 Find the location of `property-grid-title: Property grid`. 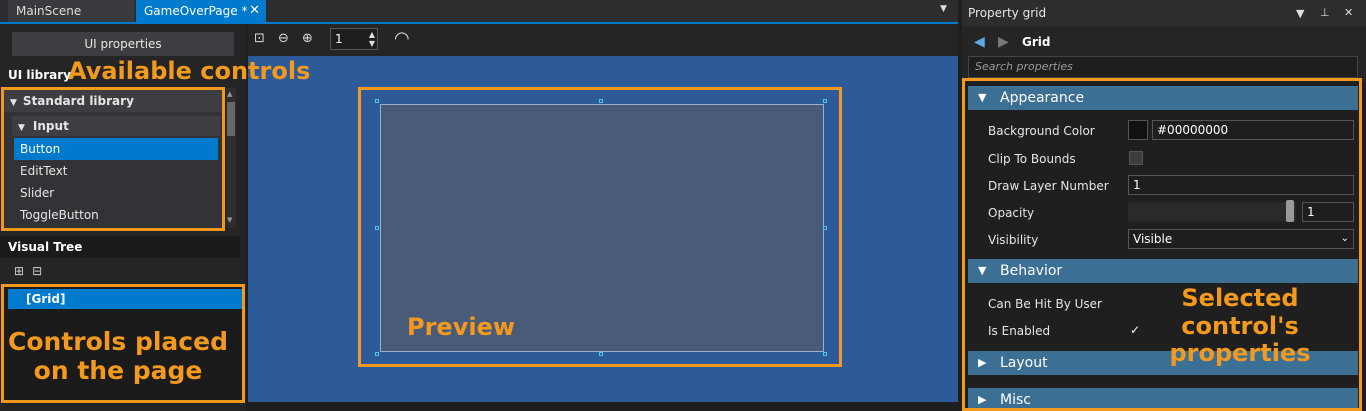

property-grid-title: Property grid is located at coordinates (1164, 13).